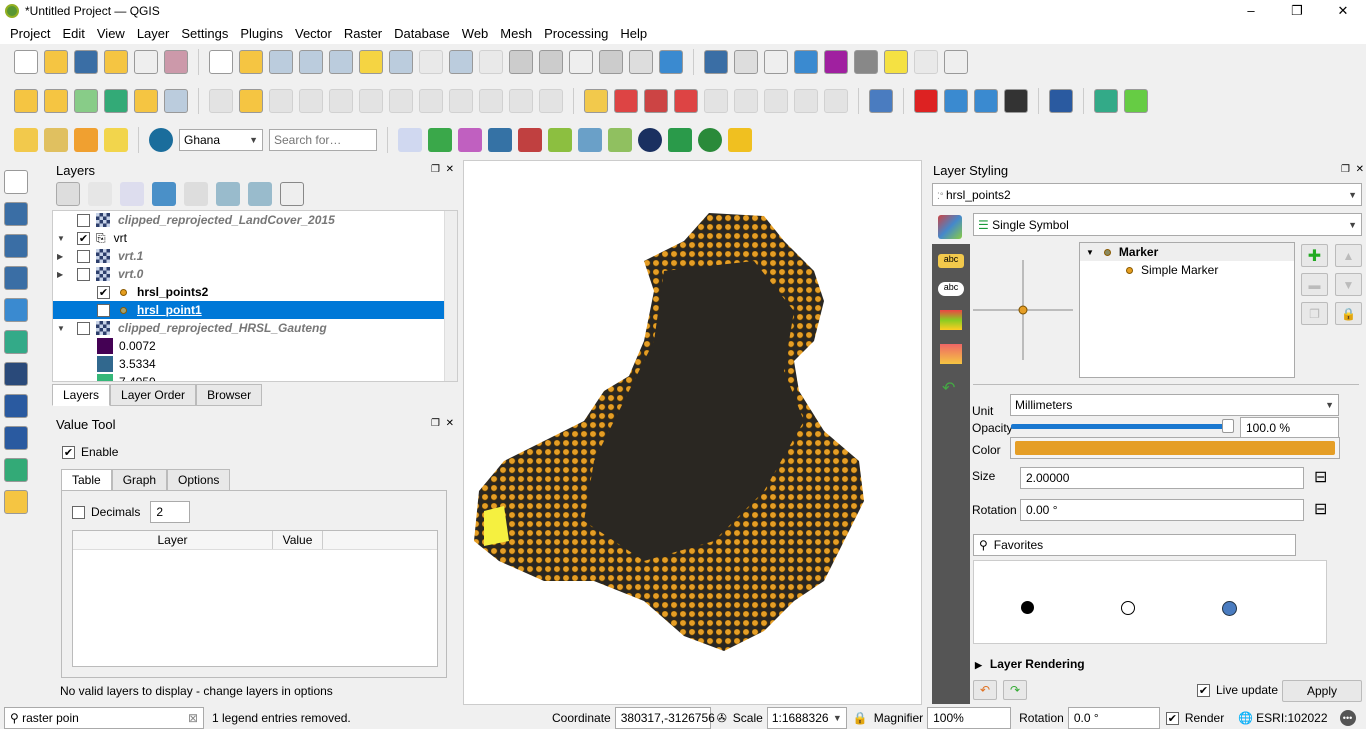 The width and height of the screenshot is (1366, 729). Describe the element at coordinates (986, 101) in the screenshot. I see `wfs-icon` at that location.